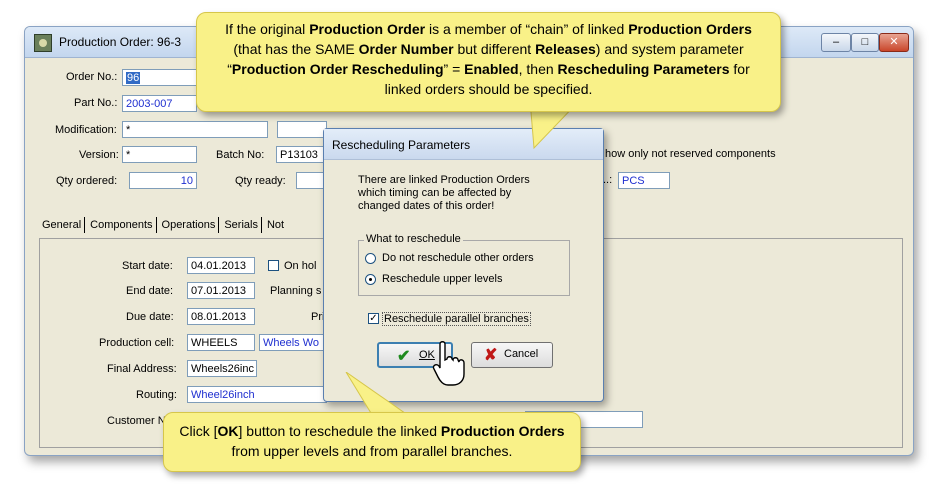 The image size is (942, 487). I want to click on qty-ordered-label: Qty ordered:, so click(87, 181).